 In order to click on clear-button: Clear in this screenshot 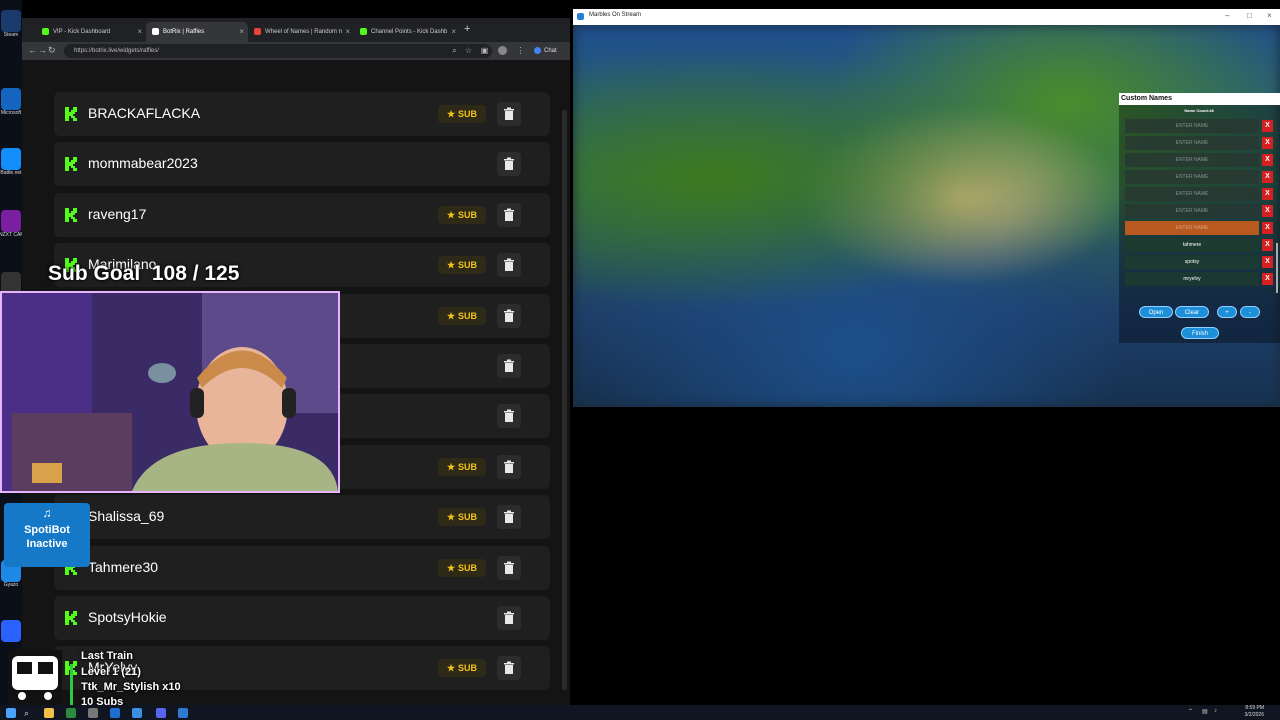, I will do `click(1192, 312)`.